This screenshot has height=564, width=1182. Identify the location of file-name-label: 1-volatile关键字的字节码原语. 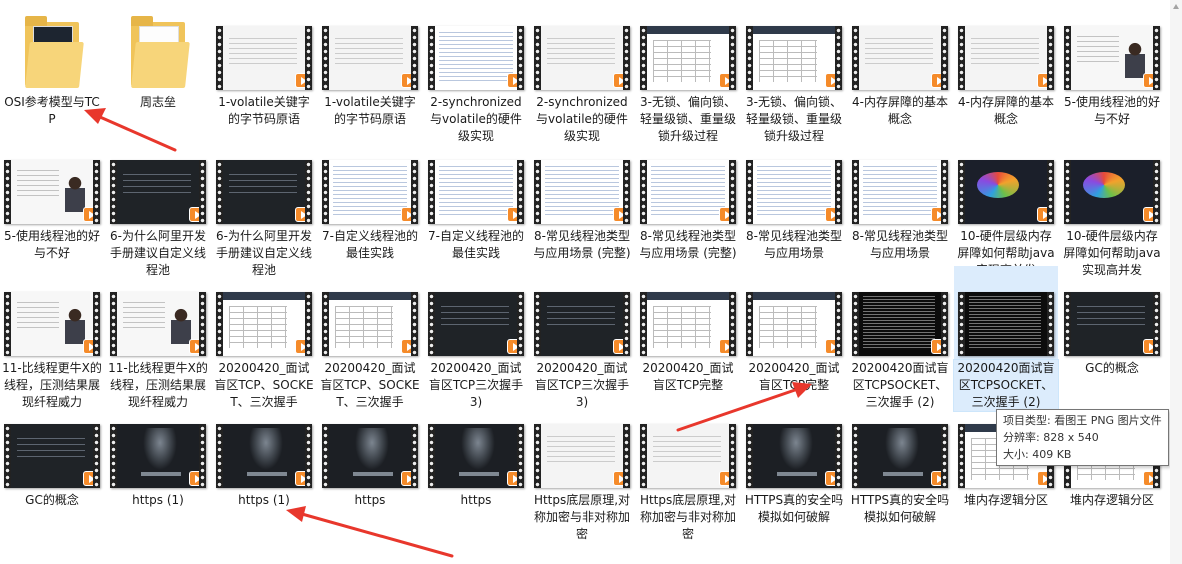
(370, 110).